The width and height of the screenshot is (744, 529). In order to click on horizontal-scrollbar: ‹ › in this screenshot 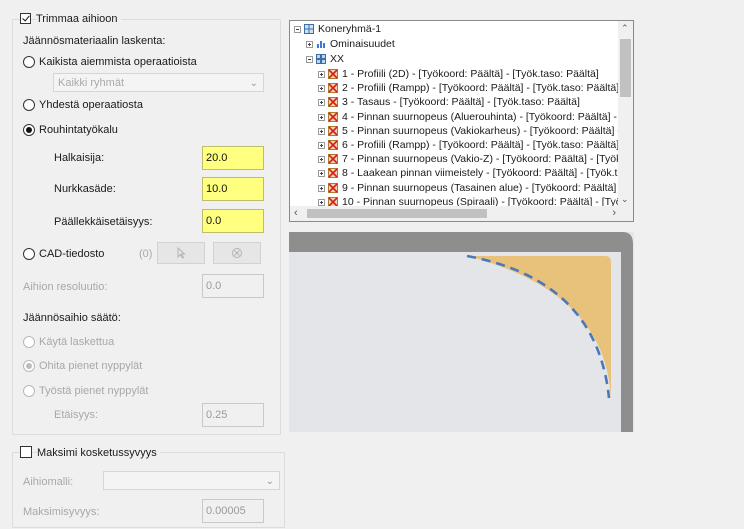, I will do `click(455, 213)`.